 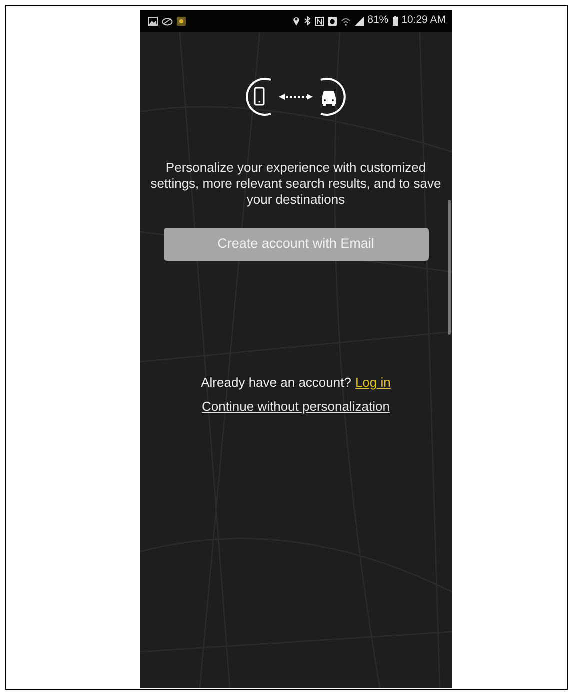 I want to click on battery-icon, so click(x=395, y=21).